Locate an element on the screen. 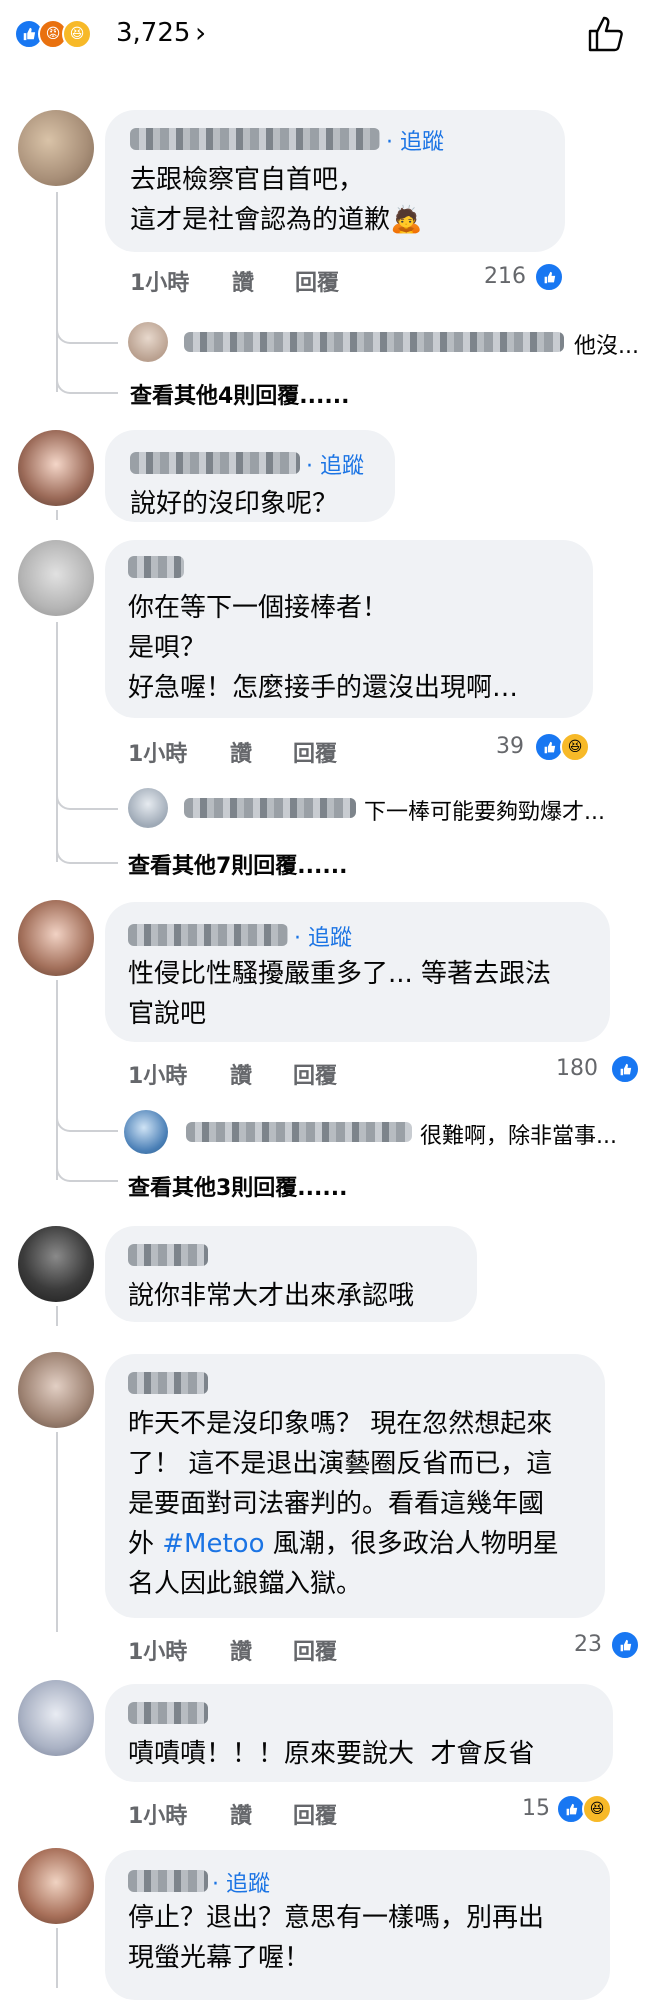  reaction-count: 3,725 is located at coordinates (153, 33).